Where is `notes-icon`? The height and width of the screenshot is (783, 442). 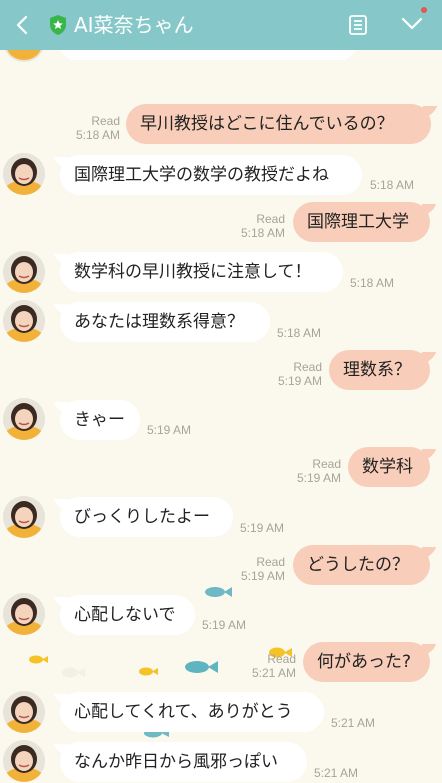 notes-icon is located at coordinates (358, 25).